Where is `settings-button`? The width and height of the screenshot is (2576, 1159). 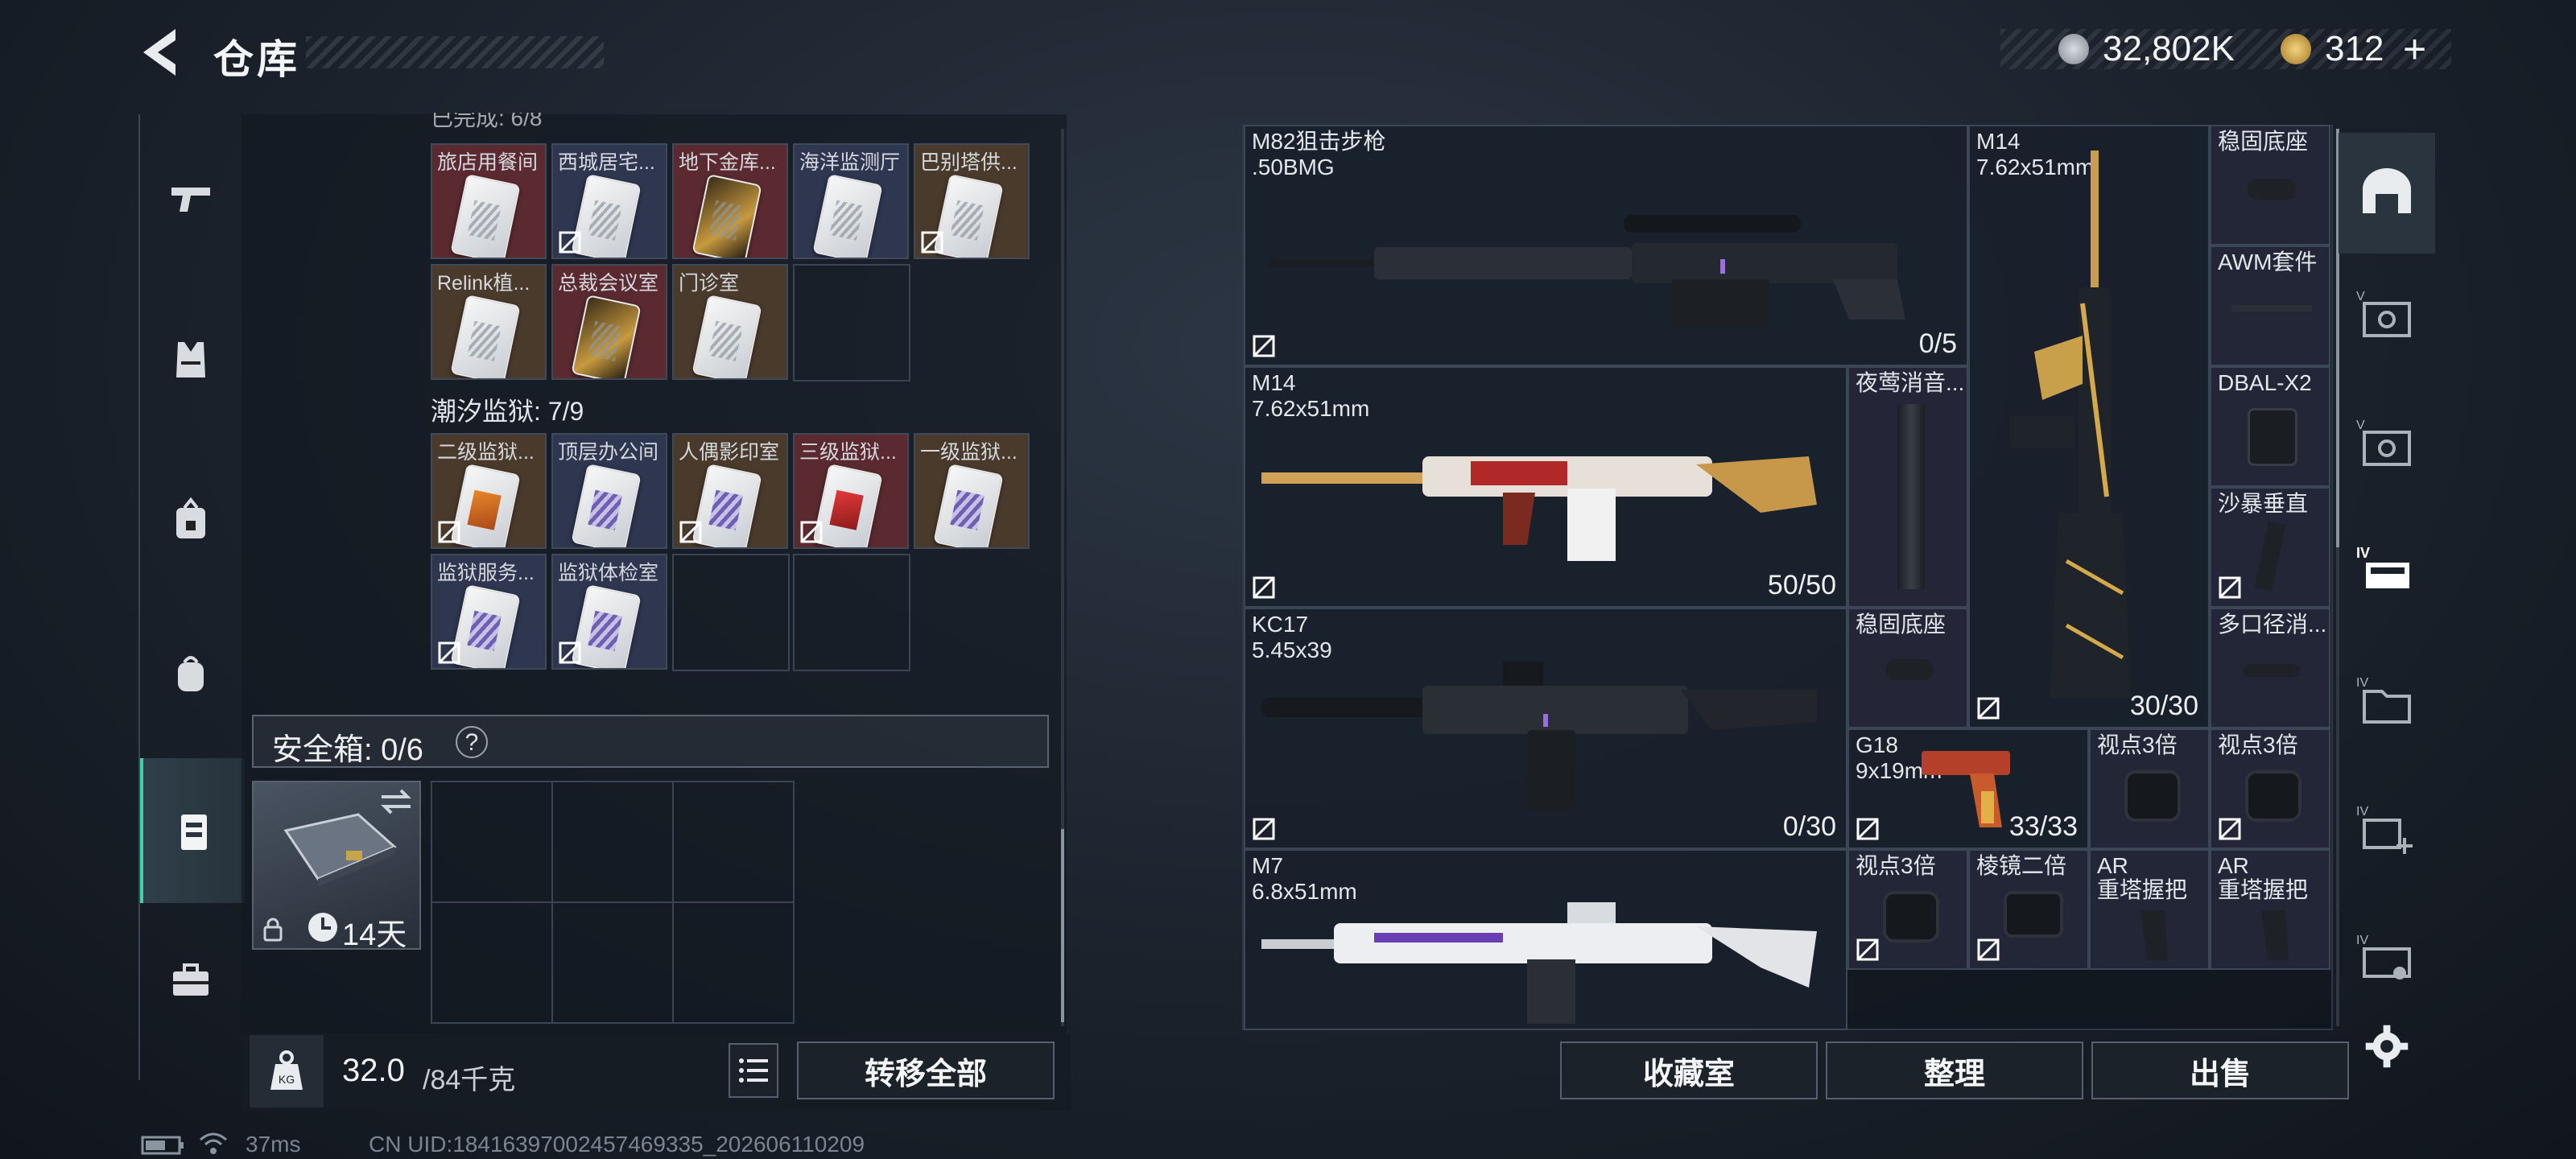
settings-button is located at coordinates (2387, 1046).